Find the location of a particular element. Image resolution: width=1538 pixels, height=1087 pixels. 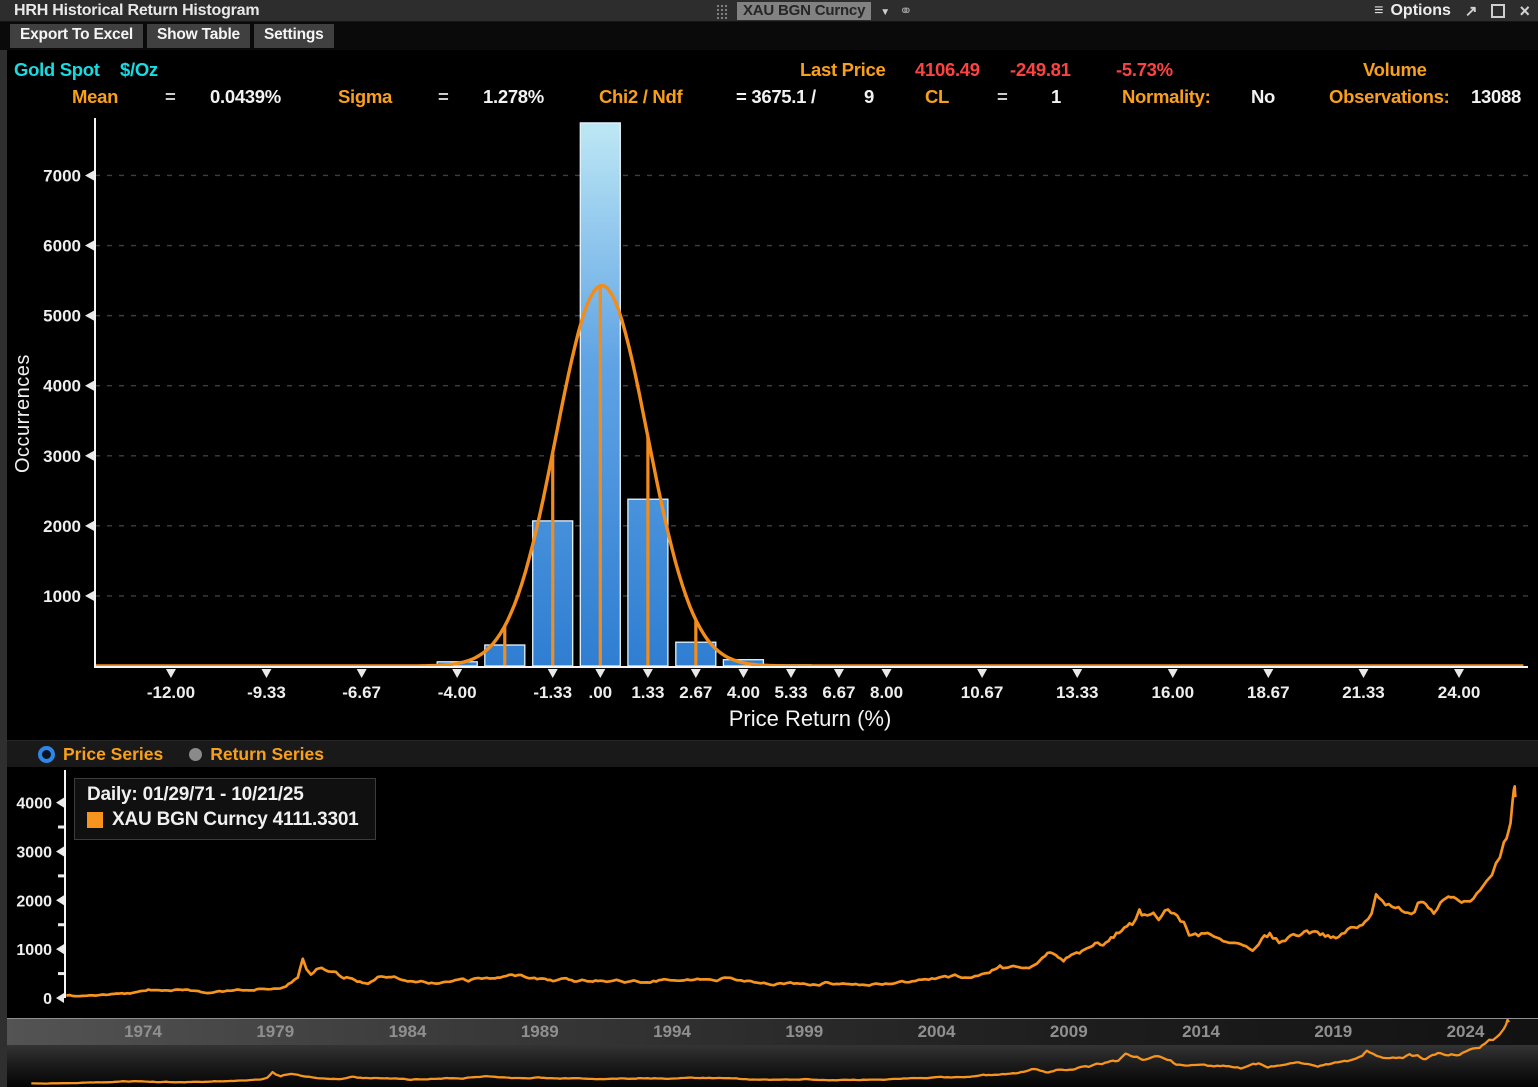

svg-text: 1.33 is located at coordinates (647, 692).